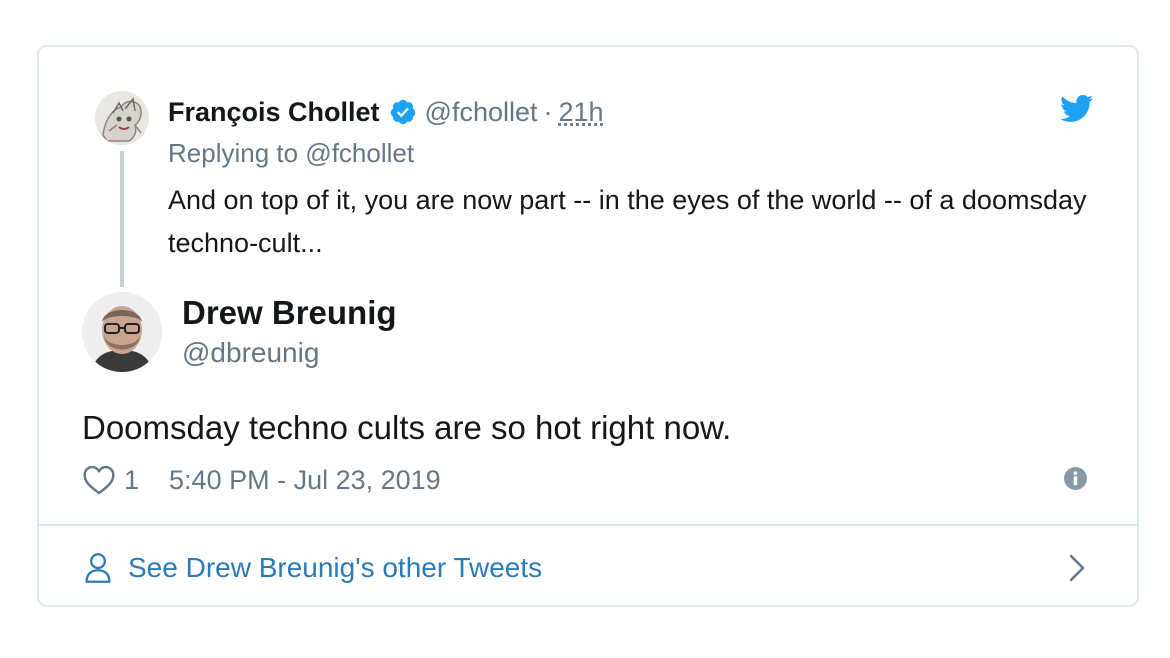 This screenshot has height=658, width=1170. Describe the element at coordinates (481, 112) in the screenshot. I see `parent-author-handle: @fchollet` at that location.